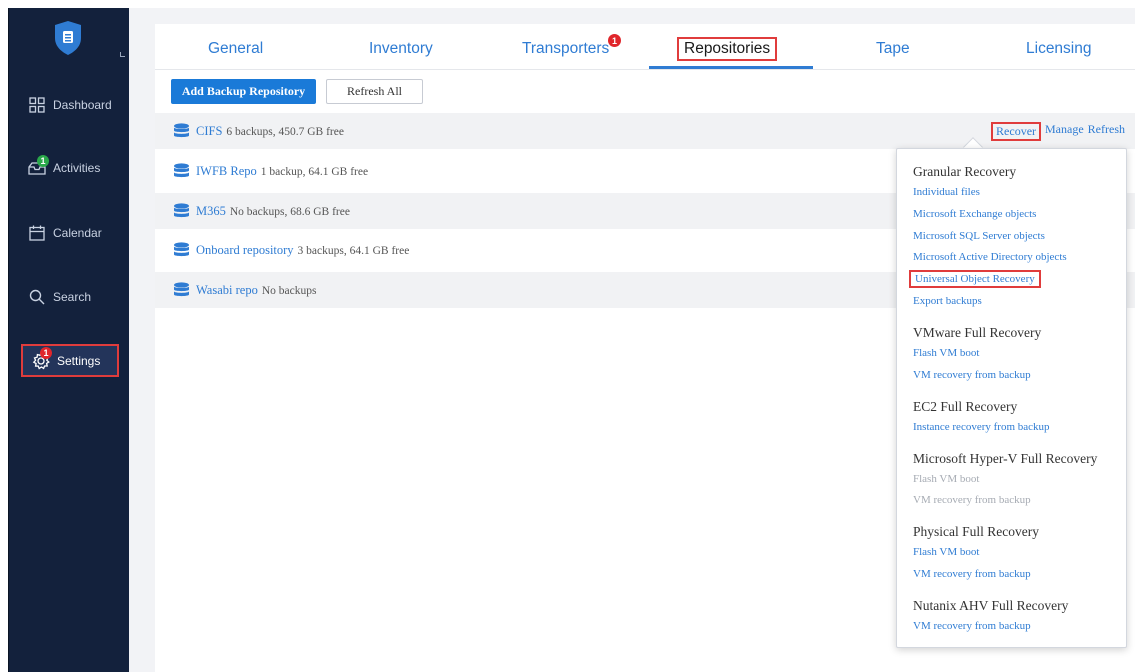  I want to click on collapse-corner-icon, so click(122, 54).